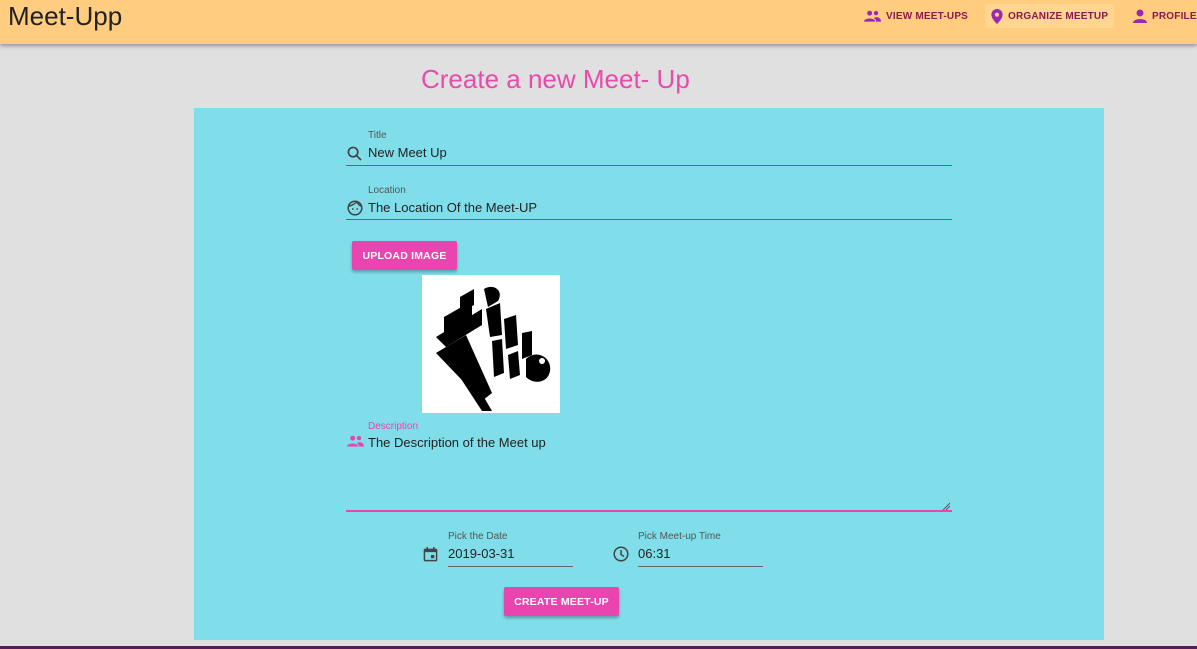  What do you see at coordinates (649, 204) in the screenshot?
I see `location-field: Location The Location Of the Meet-UP` at bounding box center [649, 204].